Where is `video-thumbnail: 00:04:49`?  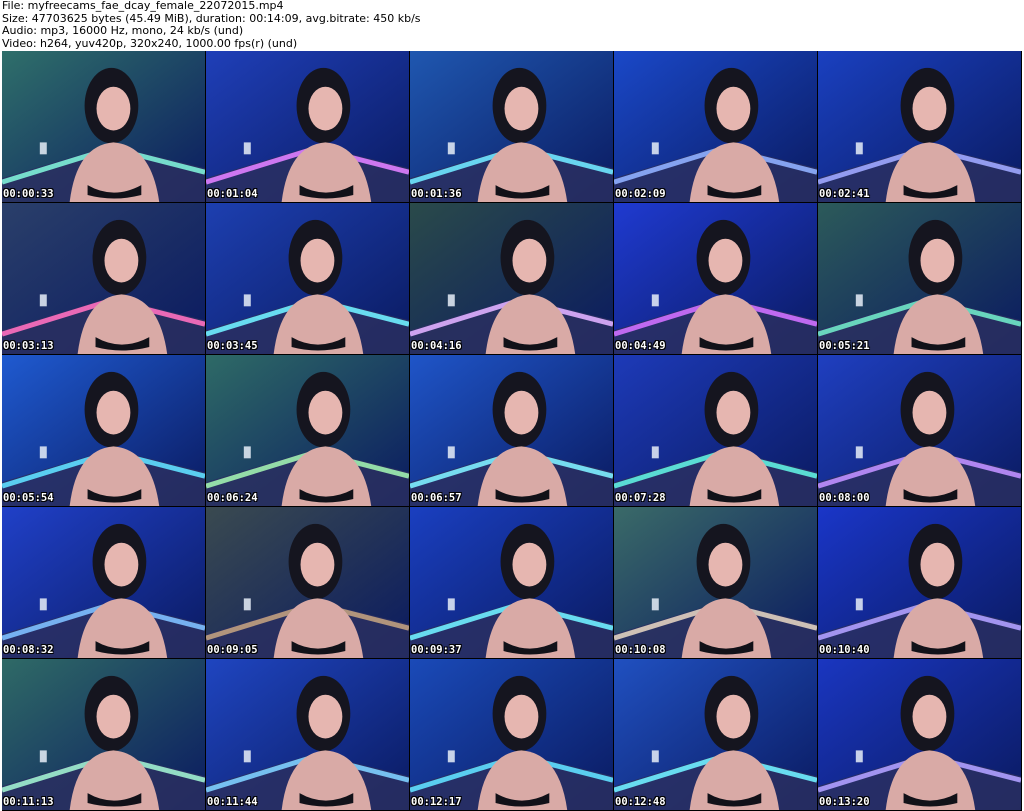 video-thumbnail: 00:04:49 is located at coordinates (716, 279).